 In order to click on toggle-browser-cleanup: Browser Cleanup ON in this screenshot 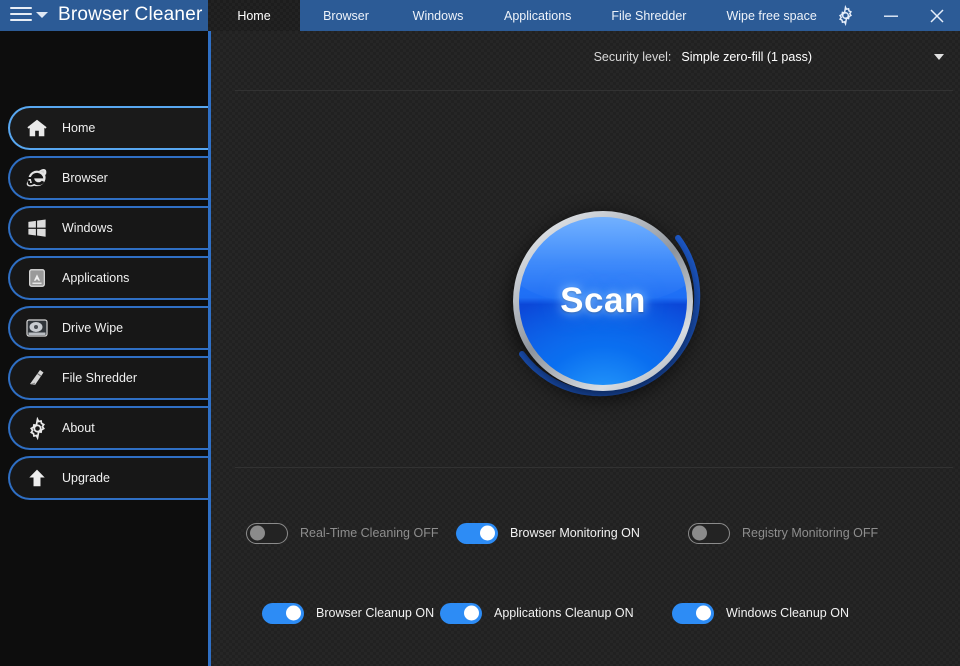, I will do `click(324, 613)`.